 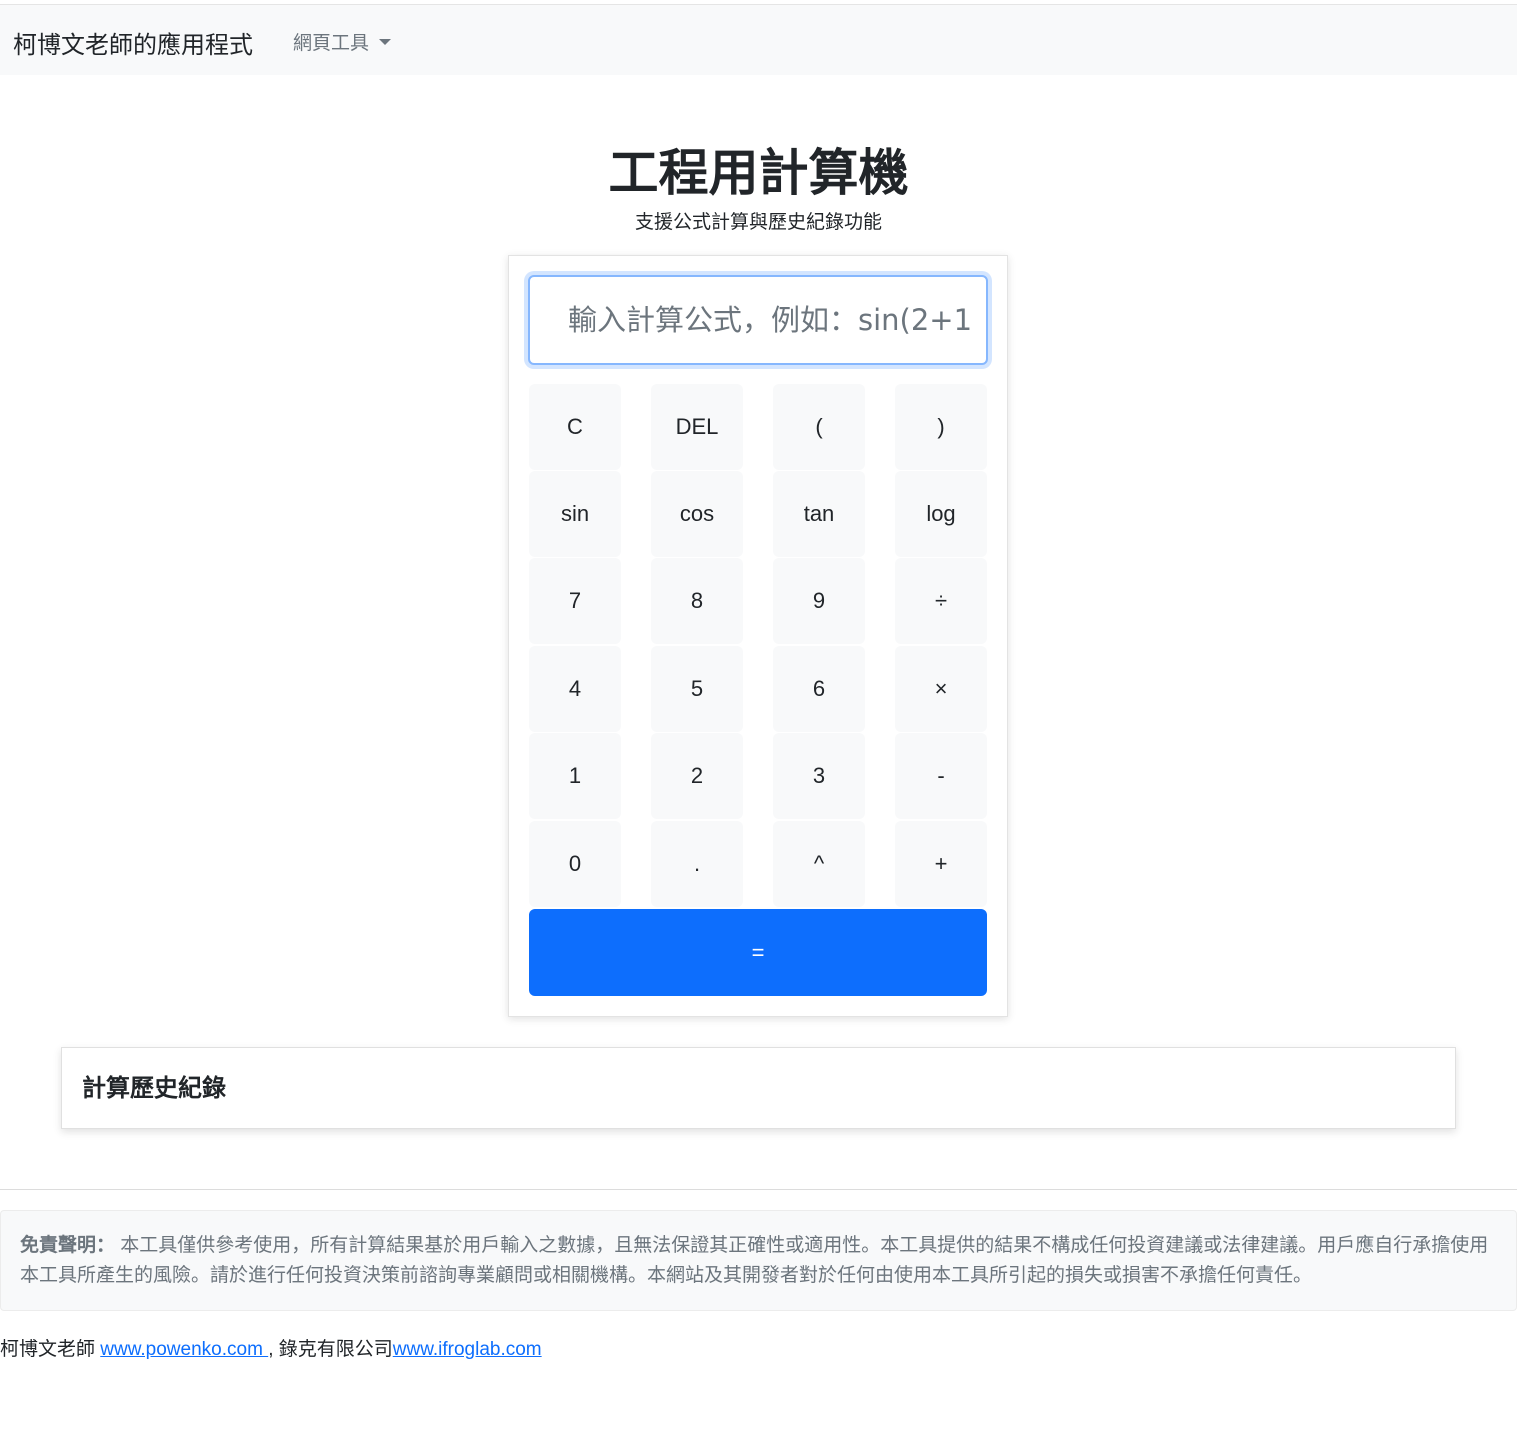 What do you see at coordinates (50, 1349) in the screenshot?
I see `footer-author-text: 柯博文老師` at bounding box center [50, 1349].